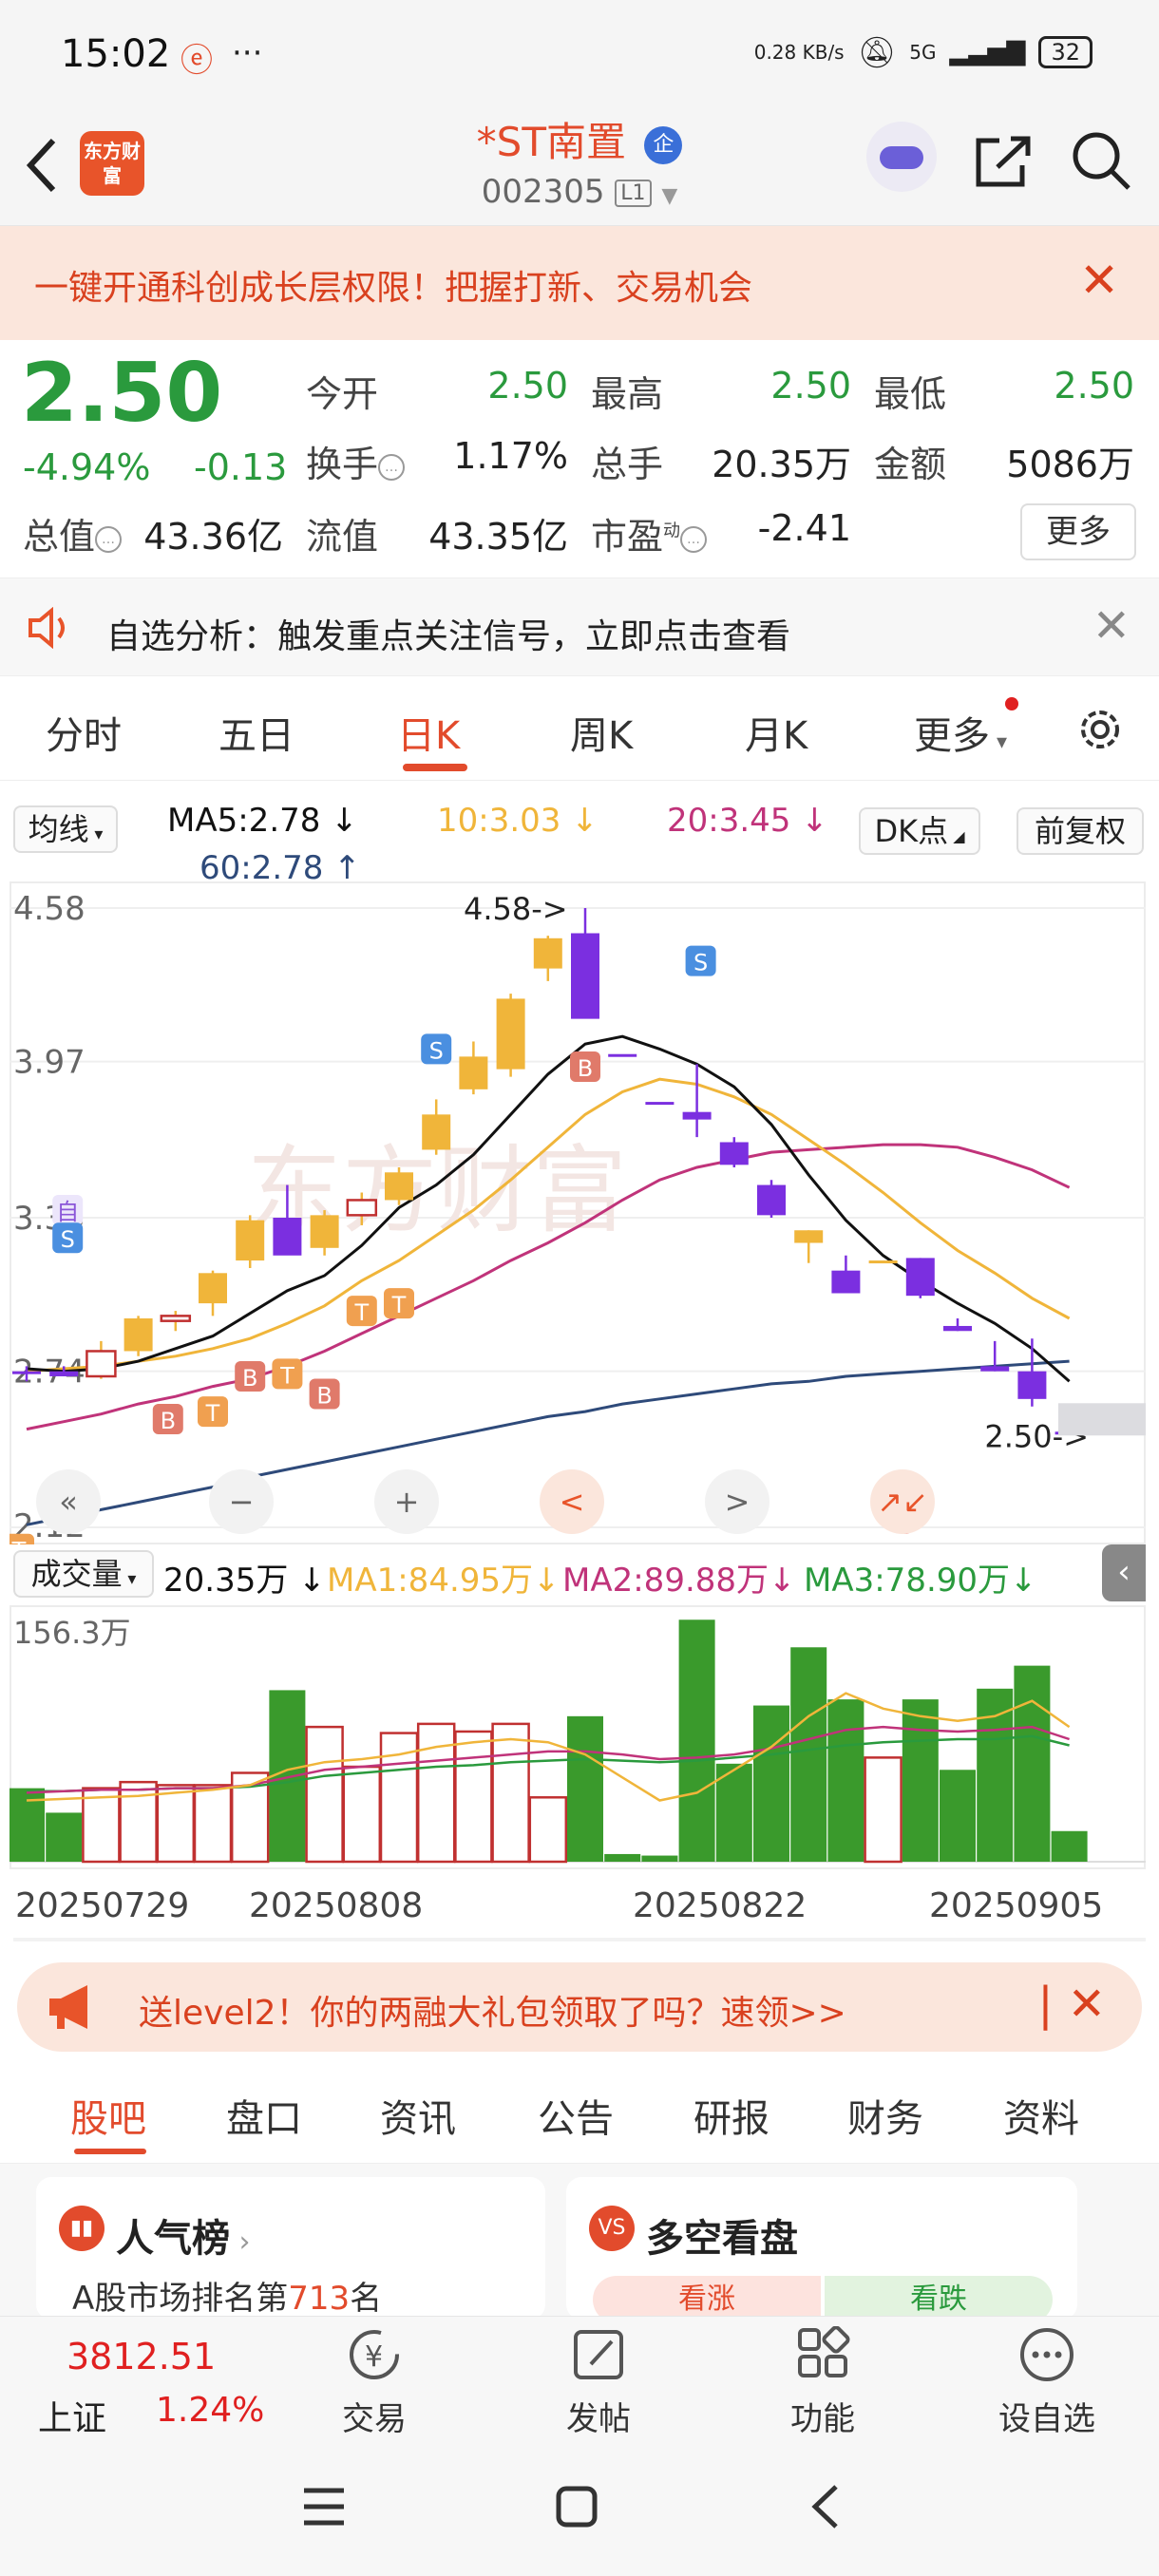 This screenshot has width=1159, height=2576. Describe the element at coordinates (910, 394) in the screenshot. I see `low-label: 最低` at that location.